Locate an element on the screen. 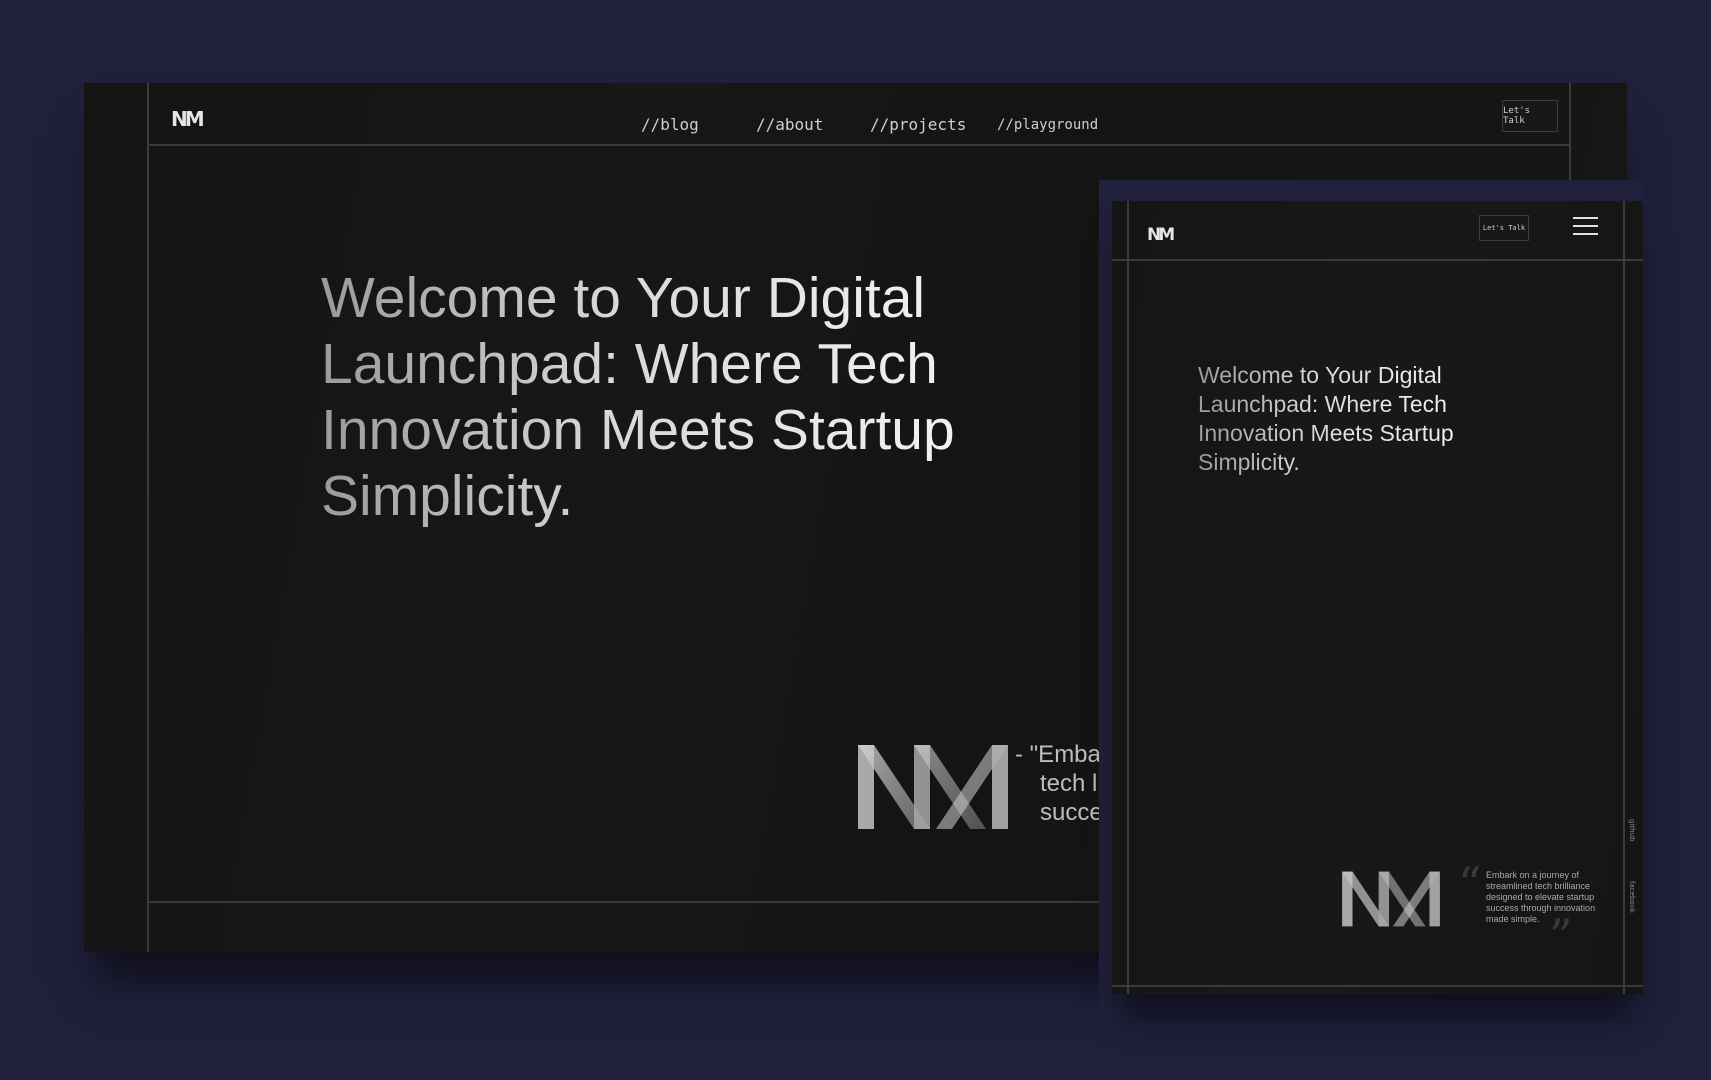 This screenshot has height=1080, width=1711. frame-line-left is located at coordinates (148, 517).